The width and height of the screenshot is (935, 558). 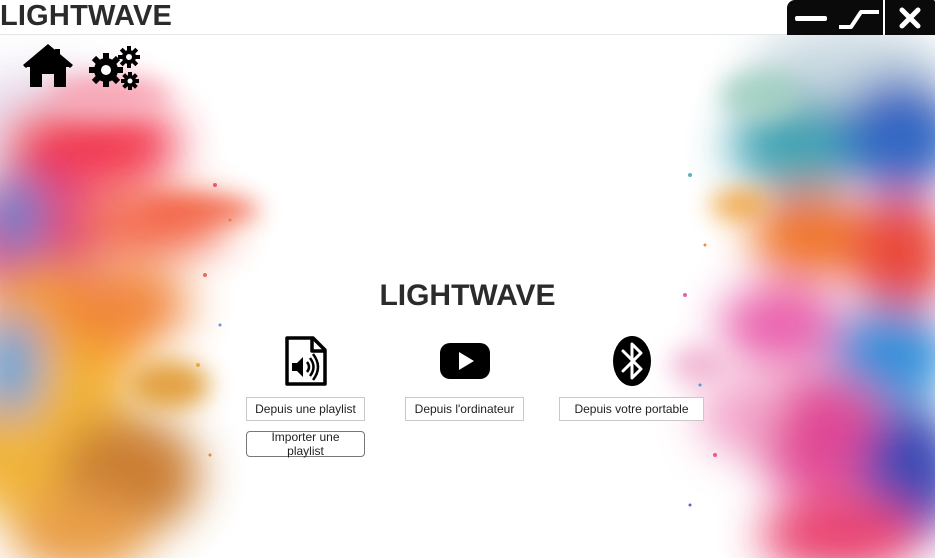 What do you see at coordinates (86, 16) in the screenshot?
I see `app-title: LIGHTWAVE` at bounding box center [86, 16].